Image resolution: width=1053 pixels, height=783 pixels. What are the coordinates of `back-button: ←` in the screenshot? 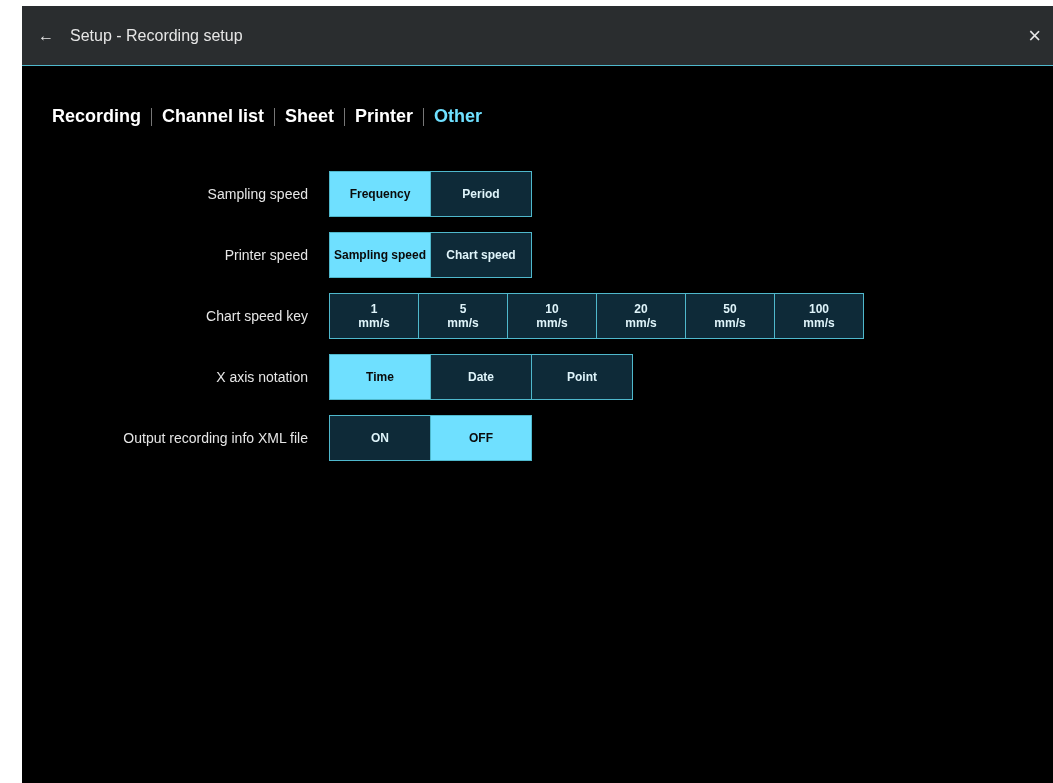 It's located at (46, 35).